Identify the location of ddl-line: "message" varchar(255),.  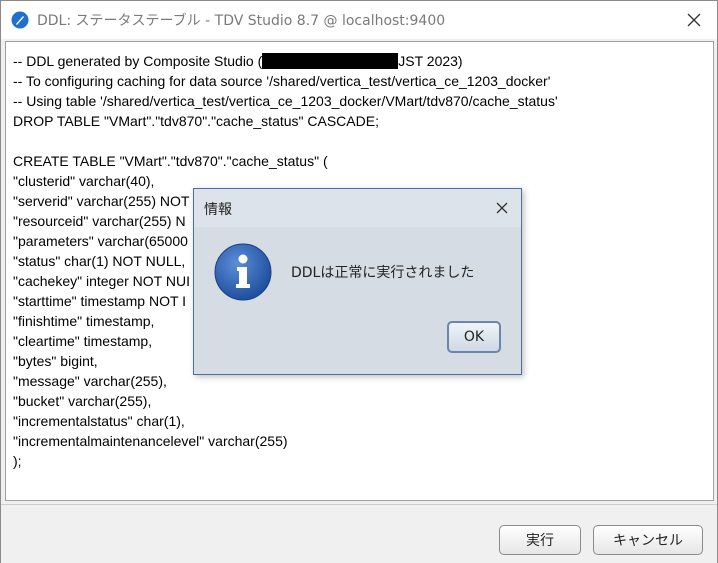
(90, 381).